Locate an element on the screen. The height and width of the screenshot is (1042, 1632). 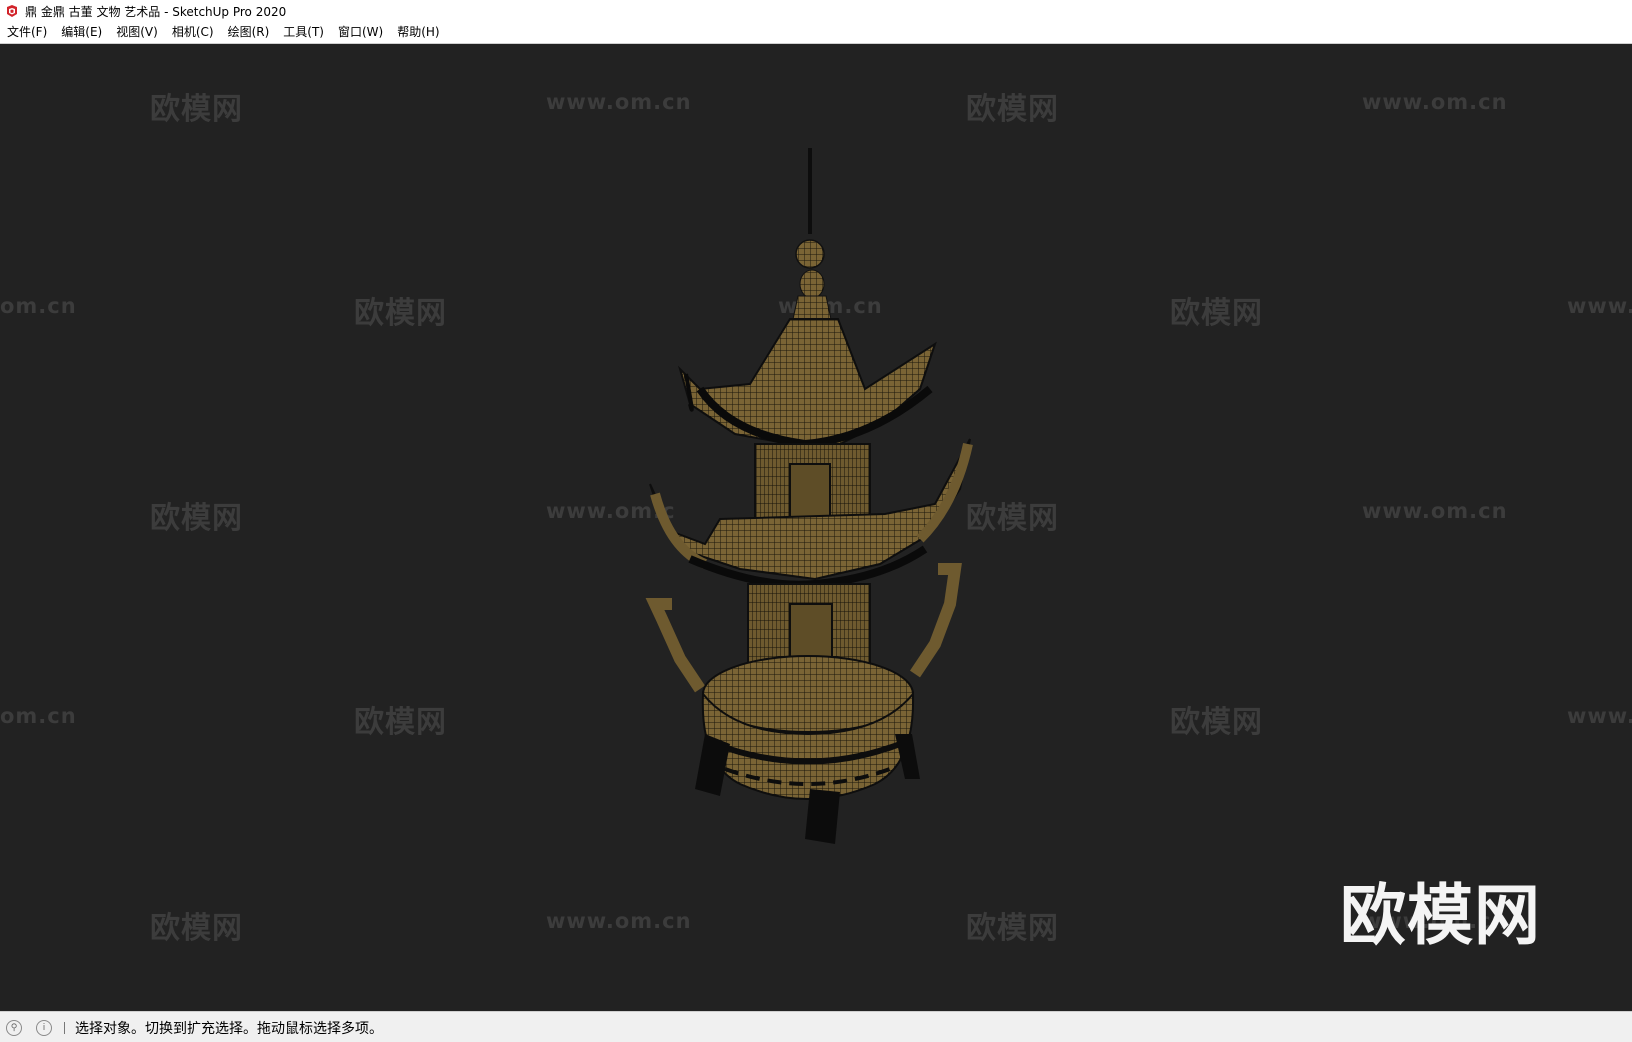
menu-window: 窗口(W) is located at coordinates (360, 32).